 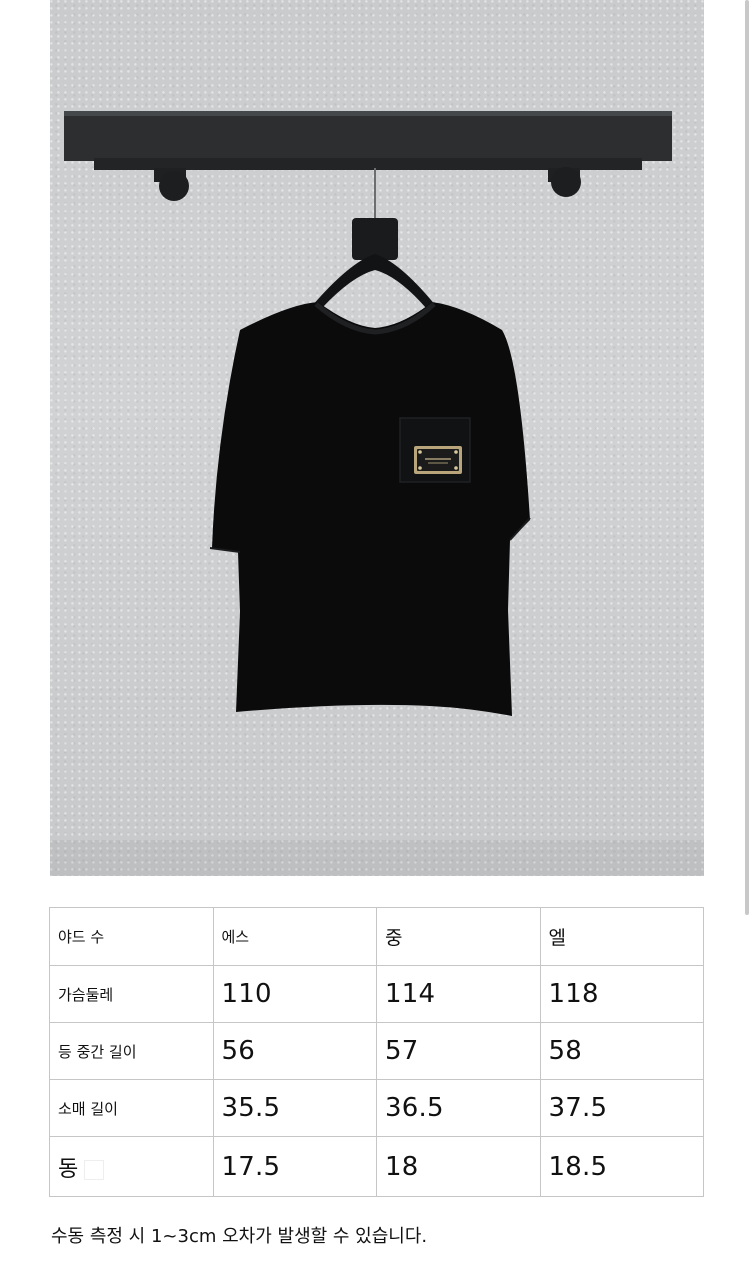 What do you see at coordinates (621, 994) in the screenshot?
I see `table-cell: 118` at bounding box center [621, 994].